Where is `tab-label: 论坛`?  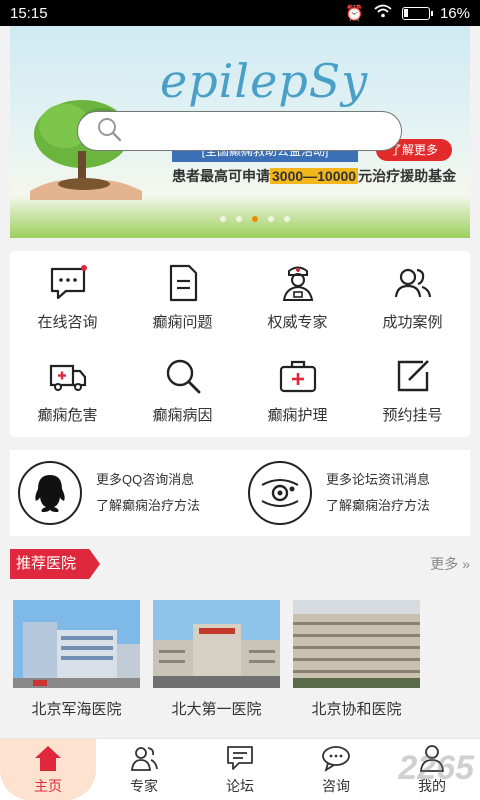 tab-label: 论坛 is located at coordinates (240, 785).